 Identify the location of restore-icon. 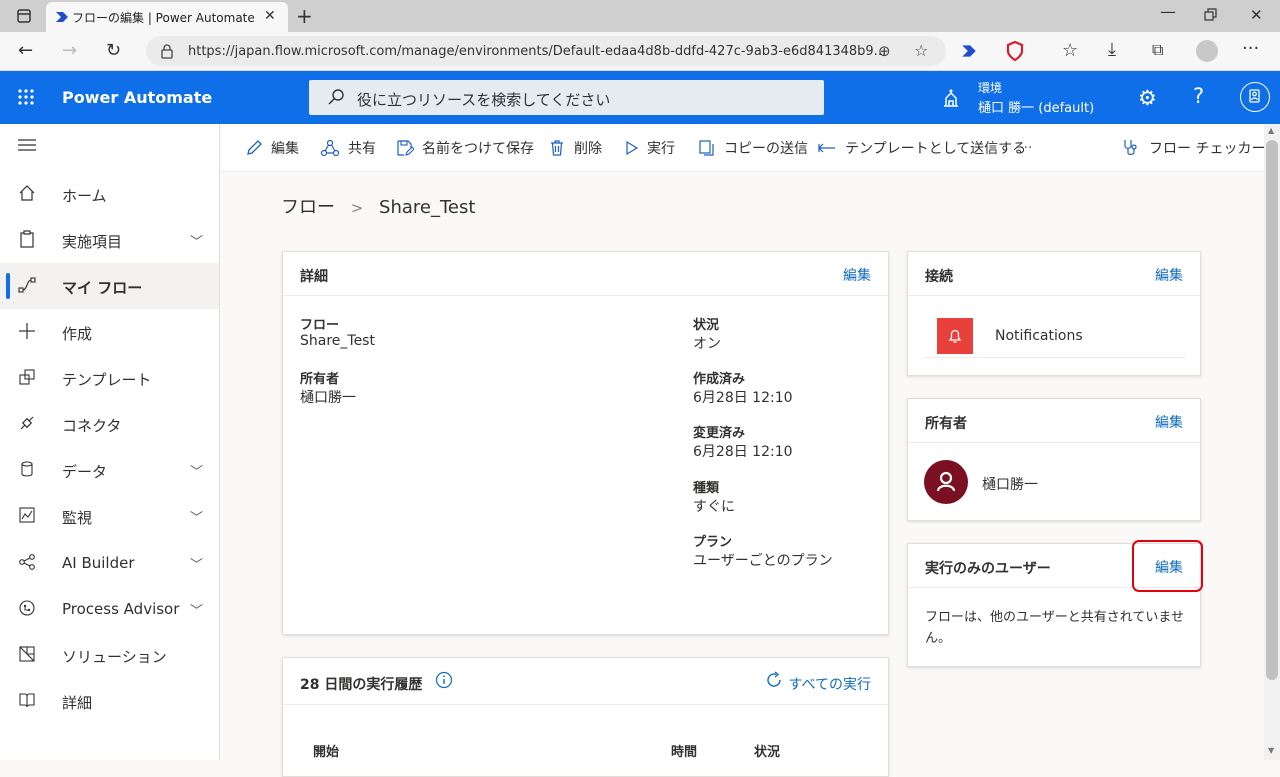
(1211, 17).